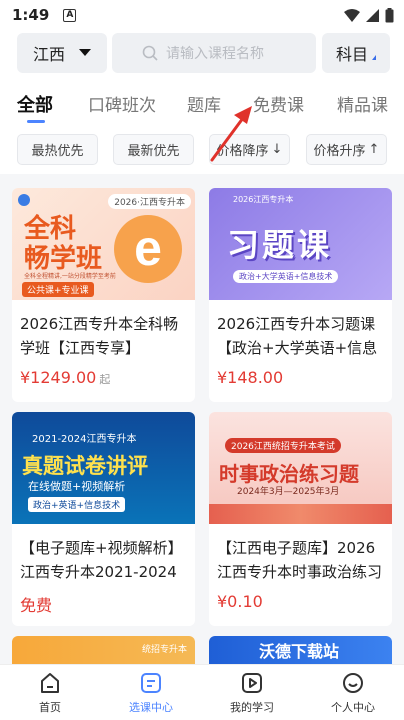  What do you see at coordinates (286, 276) in the screenshot?
I see `thumb-sub: 政治+大学英语+信息技术` at bounding box center [286, 276].